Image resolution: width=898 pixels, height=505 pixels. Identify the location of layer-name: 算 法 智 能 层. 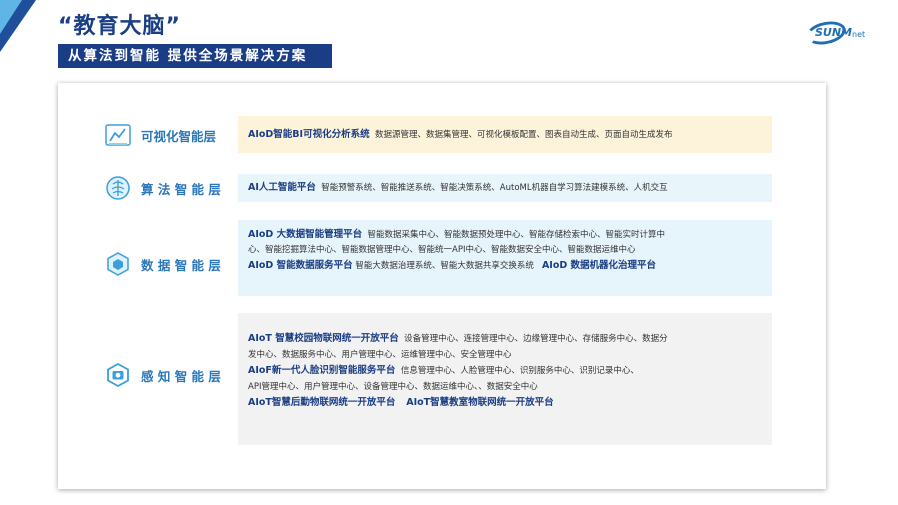
(181, 189).